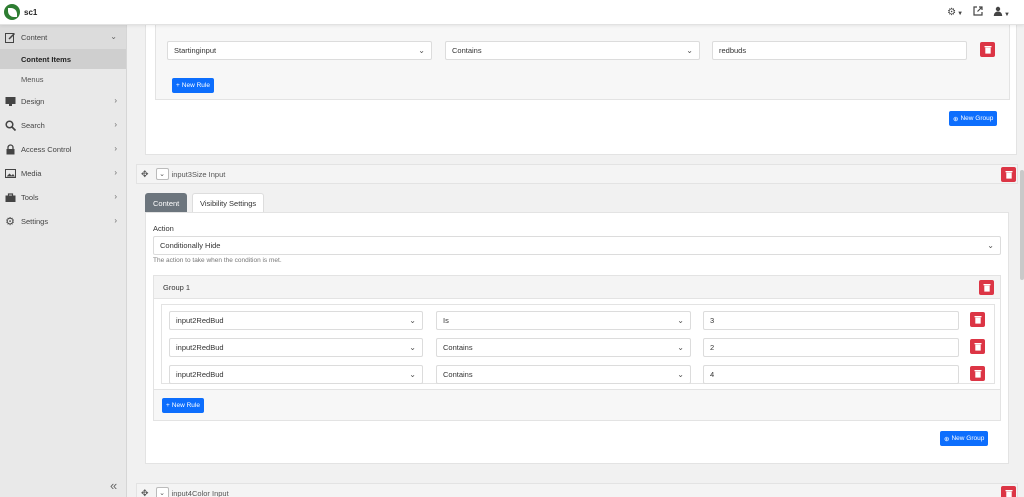 The image size is (1024, 497). I want to click on sidebar-item-search: Search ›, so click(63, 125).